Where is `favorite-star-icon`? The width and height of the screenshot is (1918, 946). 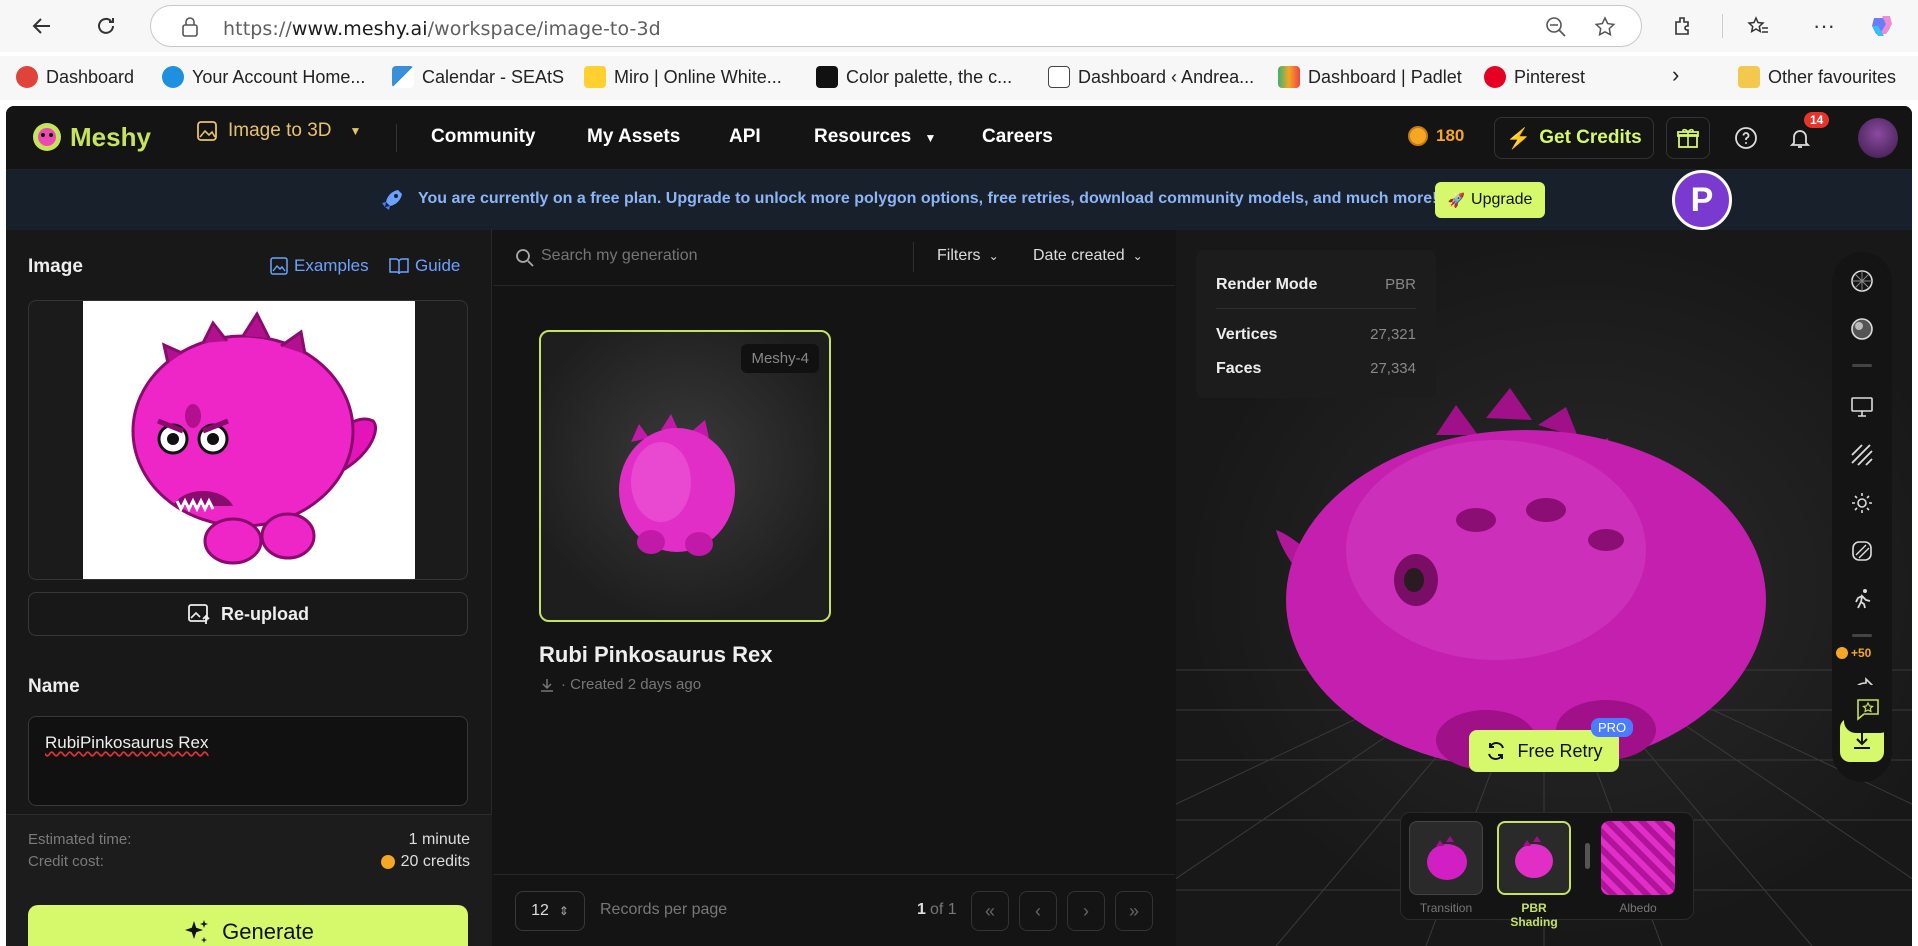
favorite-star-icon is located at coordinates (1605, 27).